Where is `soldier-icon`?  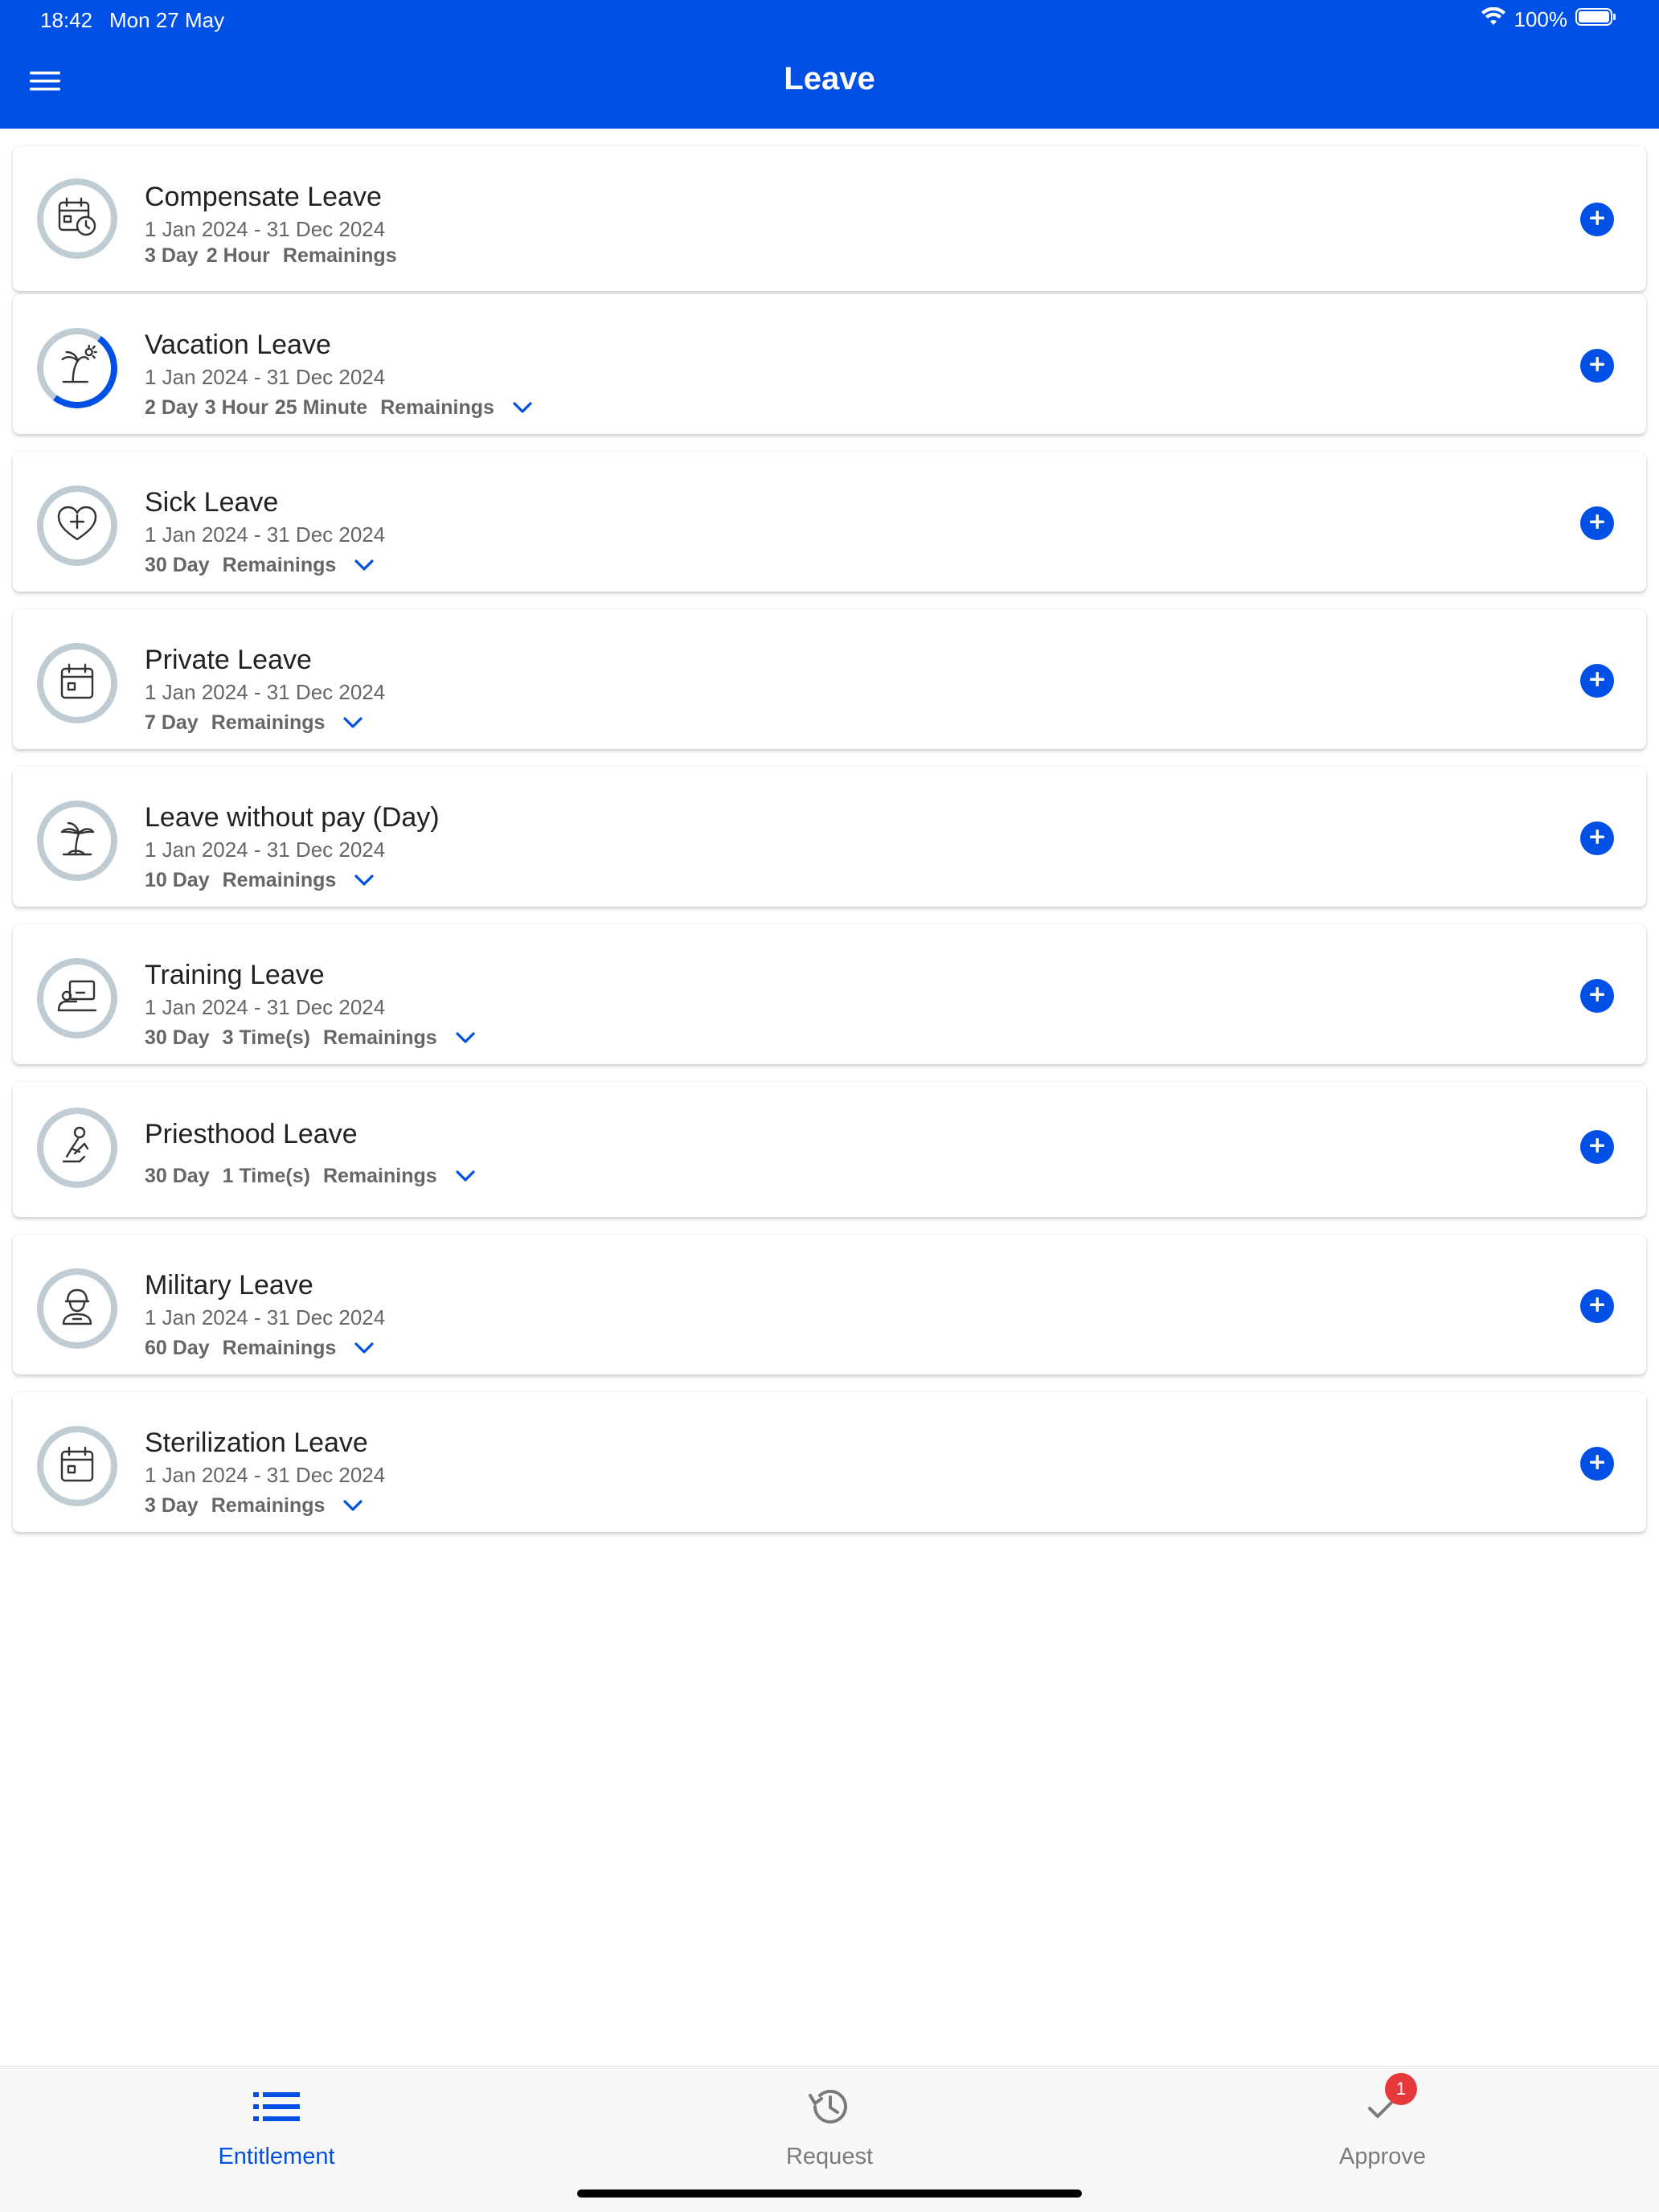 soldier-icon is located at coordinates (77, 1309).